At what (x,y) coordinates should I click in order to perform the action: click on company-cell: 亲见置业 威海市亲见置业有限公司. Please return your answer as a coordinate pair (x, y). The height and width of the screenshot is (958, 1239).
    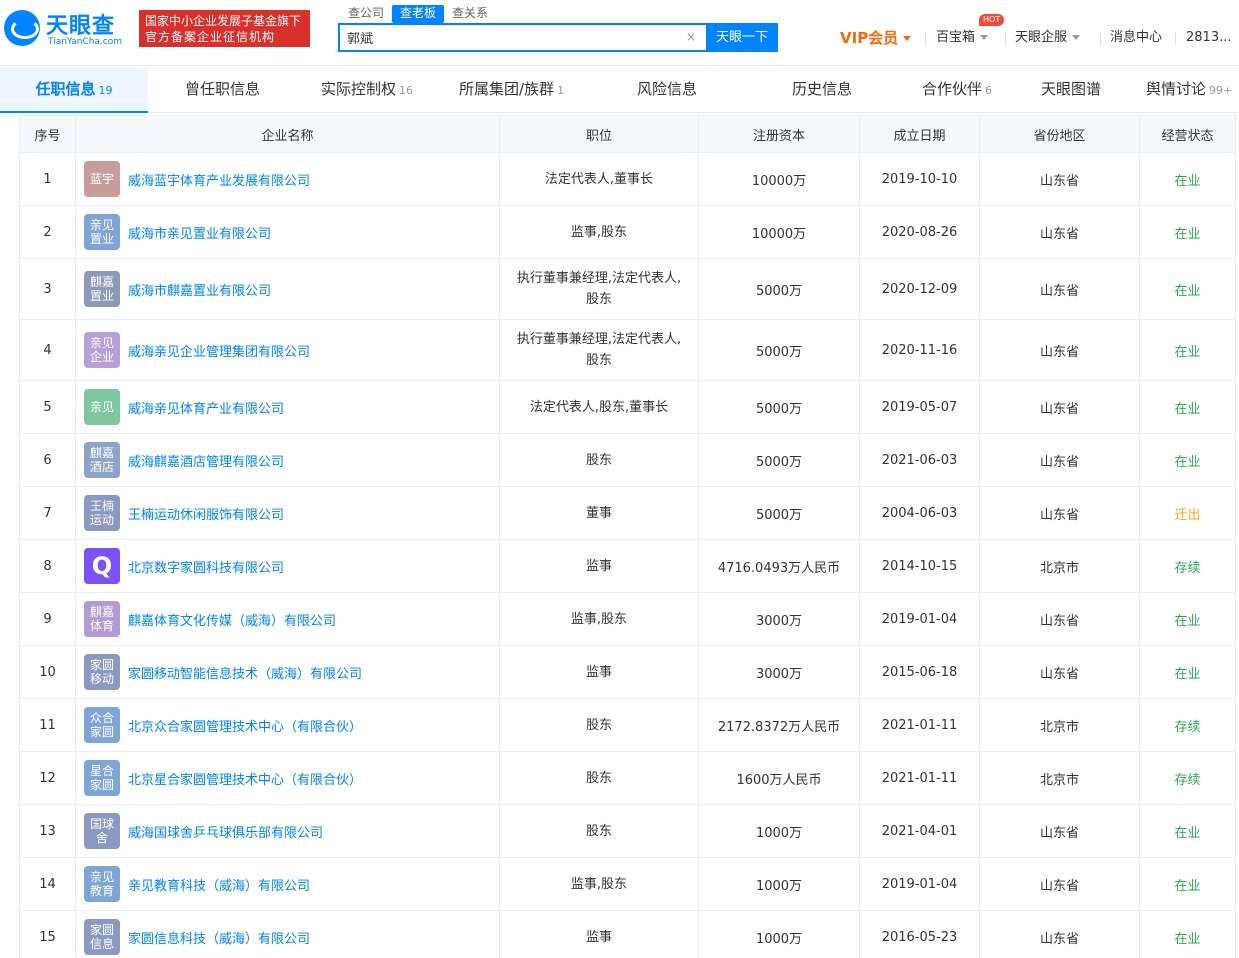
    Looking at the image, I should click on (287, 232).